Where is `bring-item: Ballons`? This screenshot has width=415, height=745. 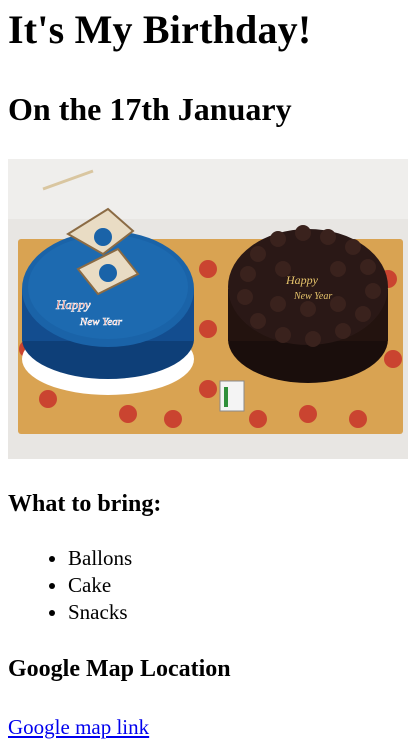 bring-item: Ballons is located at coordinates (237, 558).